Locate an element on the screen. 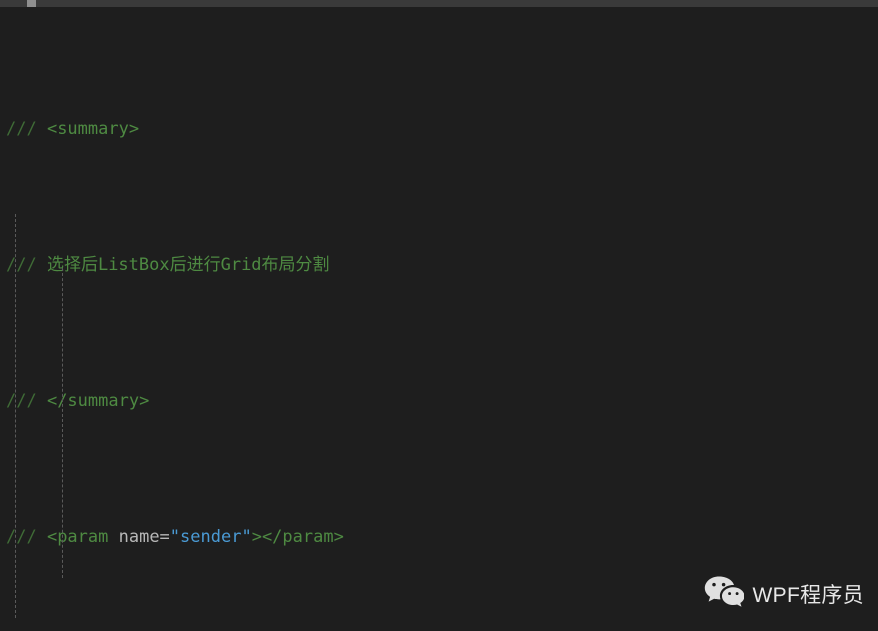  doc-tag-param-close: </param> is located at coordinates (302, 536).